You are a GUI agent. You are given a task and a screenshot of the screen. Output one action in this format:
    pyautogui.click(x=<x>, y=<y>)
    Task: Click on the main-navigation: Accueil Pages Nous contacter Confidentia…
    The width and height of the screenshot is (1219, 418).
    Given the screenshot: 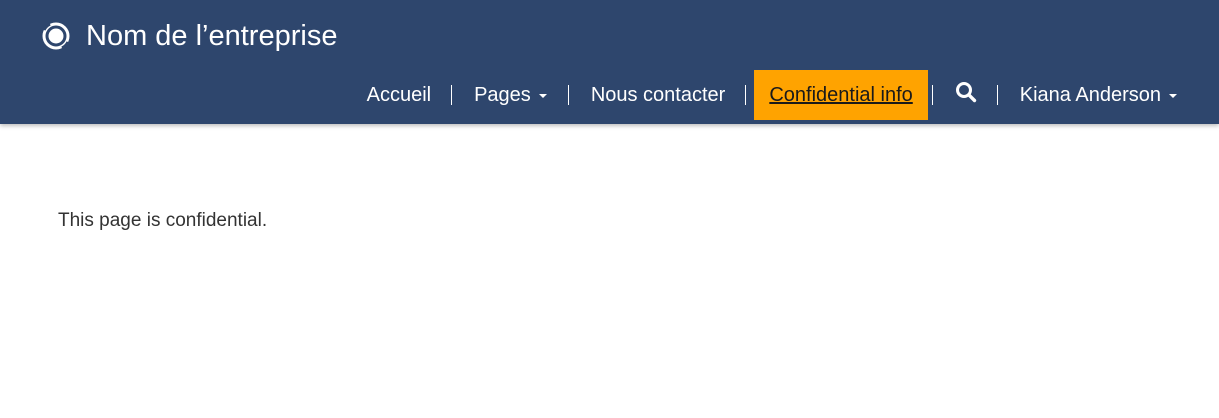 What is the action you would take?
    pyautogui.click(x=793, y=95)
    